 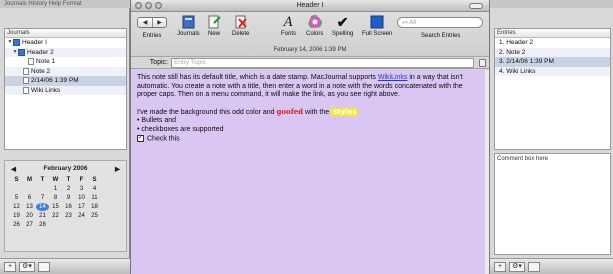 What do you see at coordinates (140, 138) in the screenshot?
I see `checkbox: ✓` at bounding box center [140, 138].